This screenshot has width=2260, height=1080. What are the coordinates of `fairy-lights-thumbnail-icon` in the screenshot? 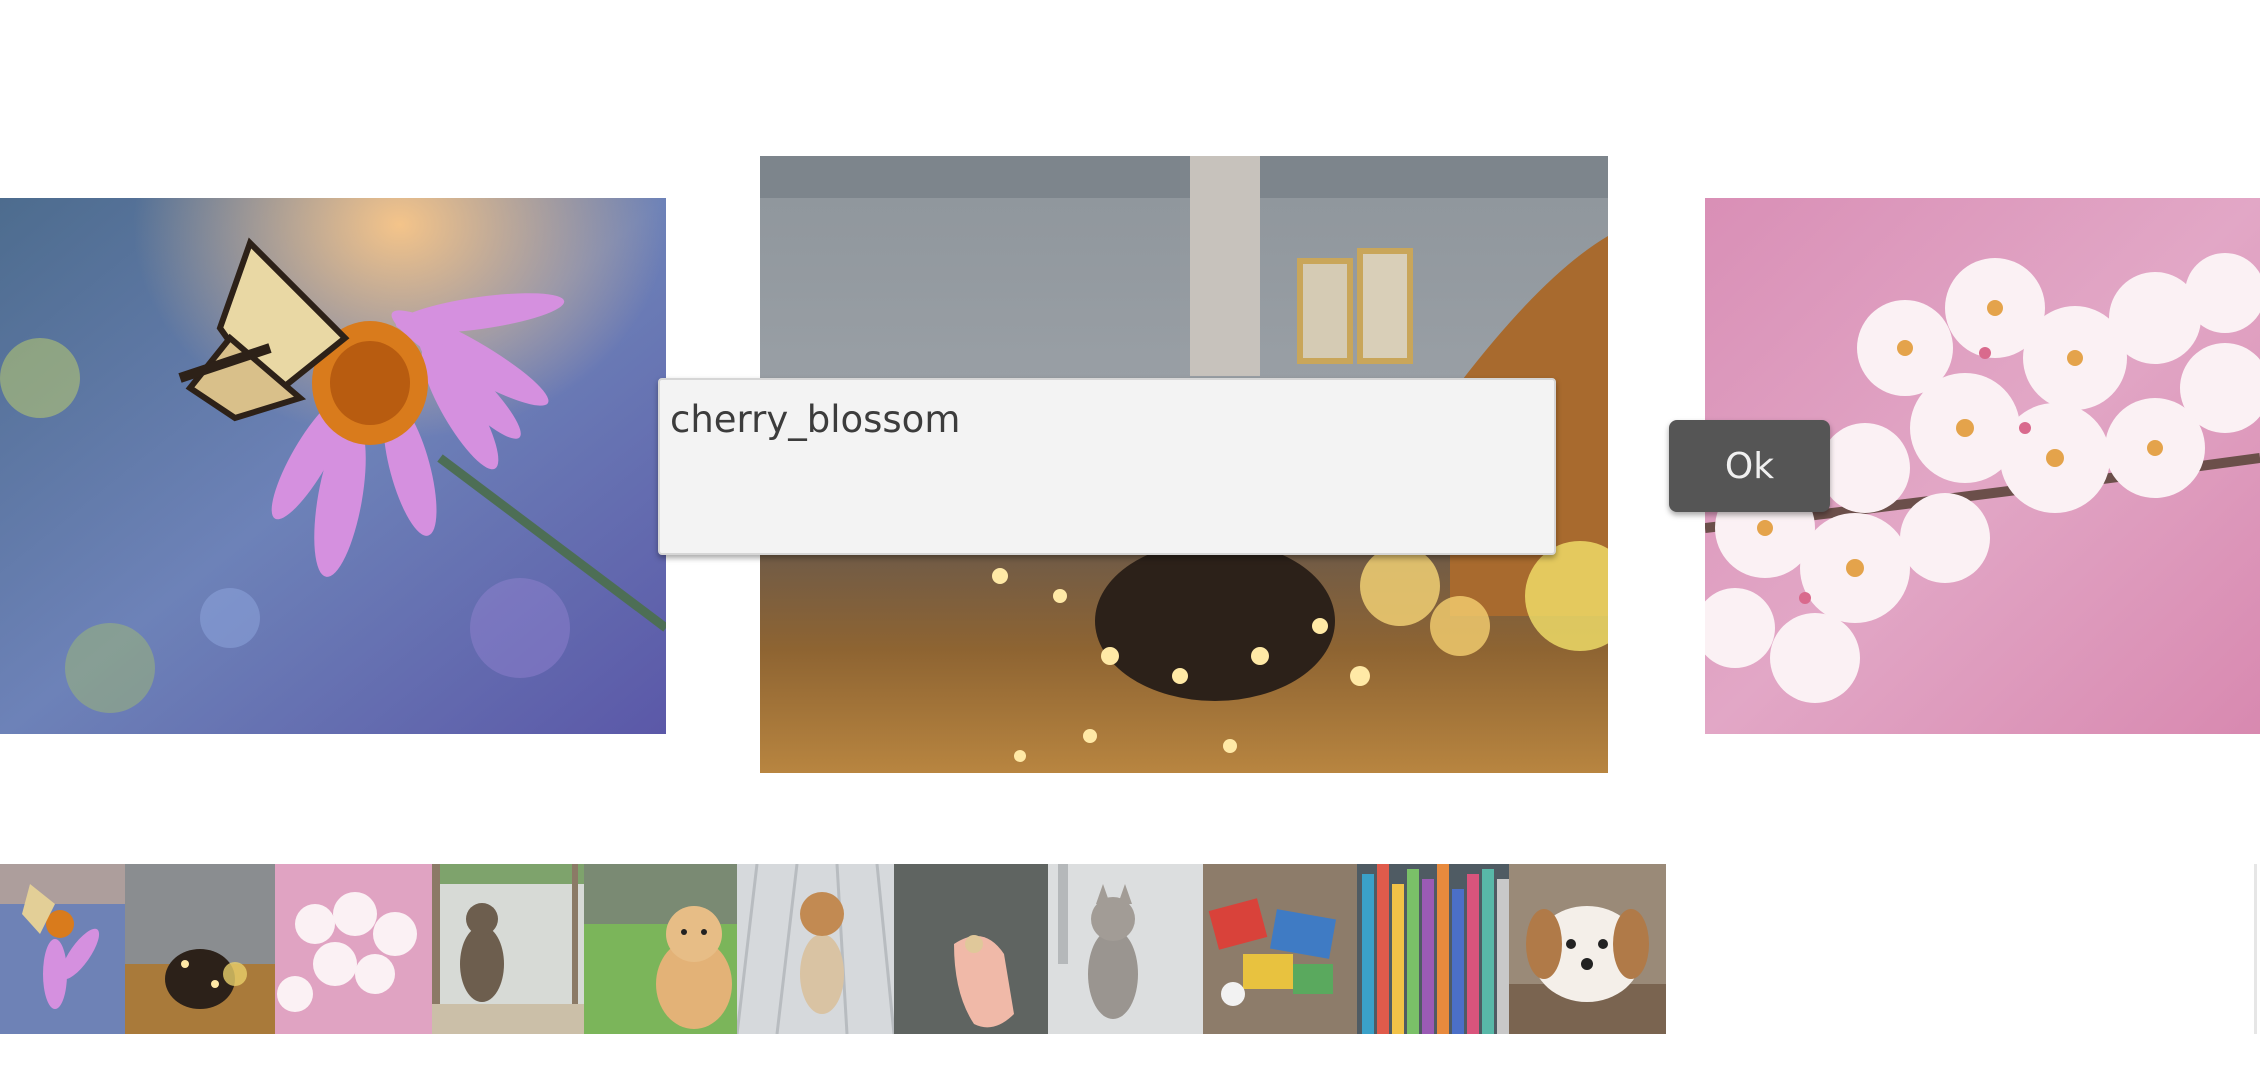 It's located at (200, 949).